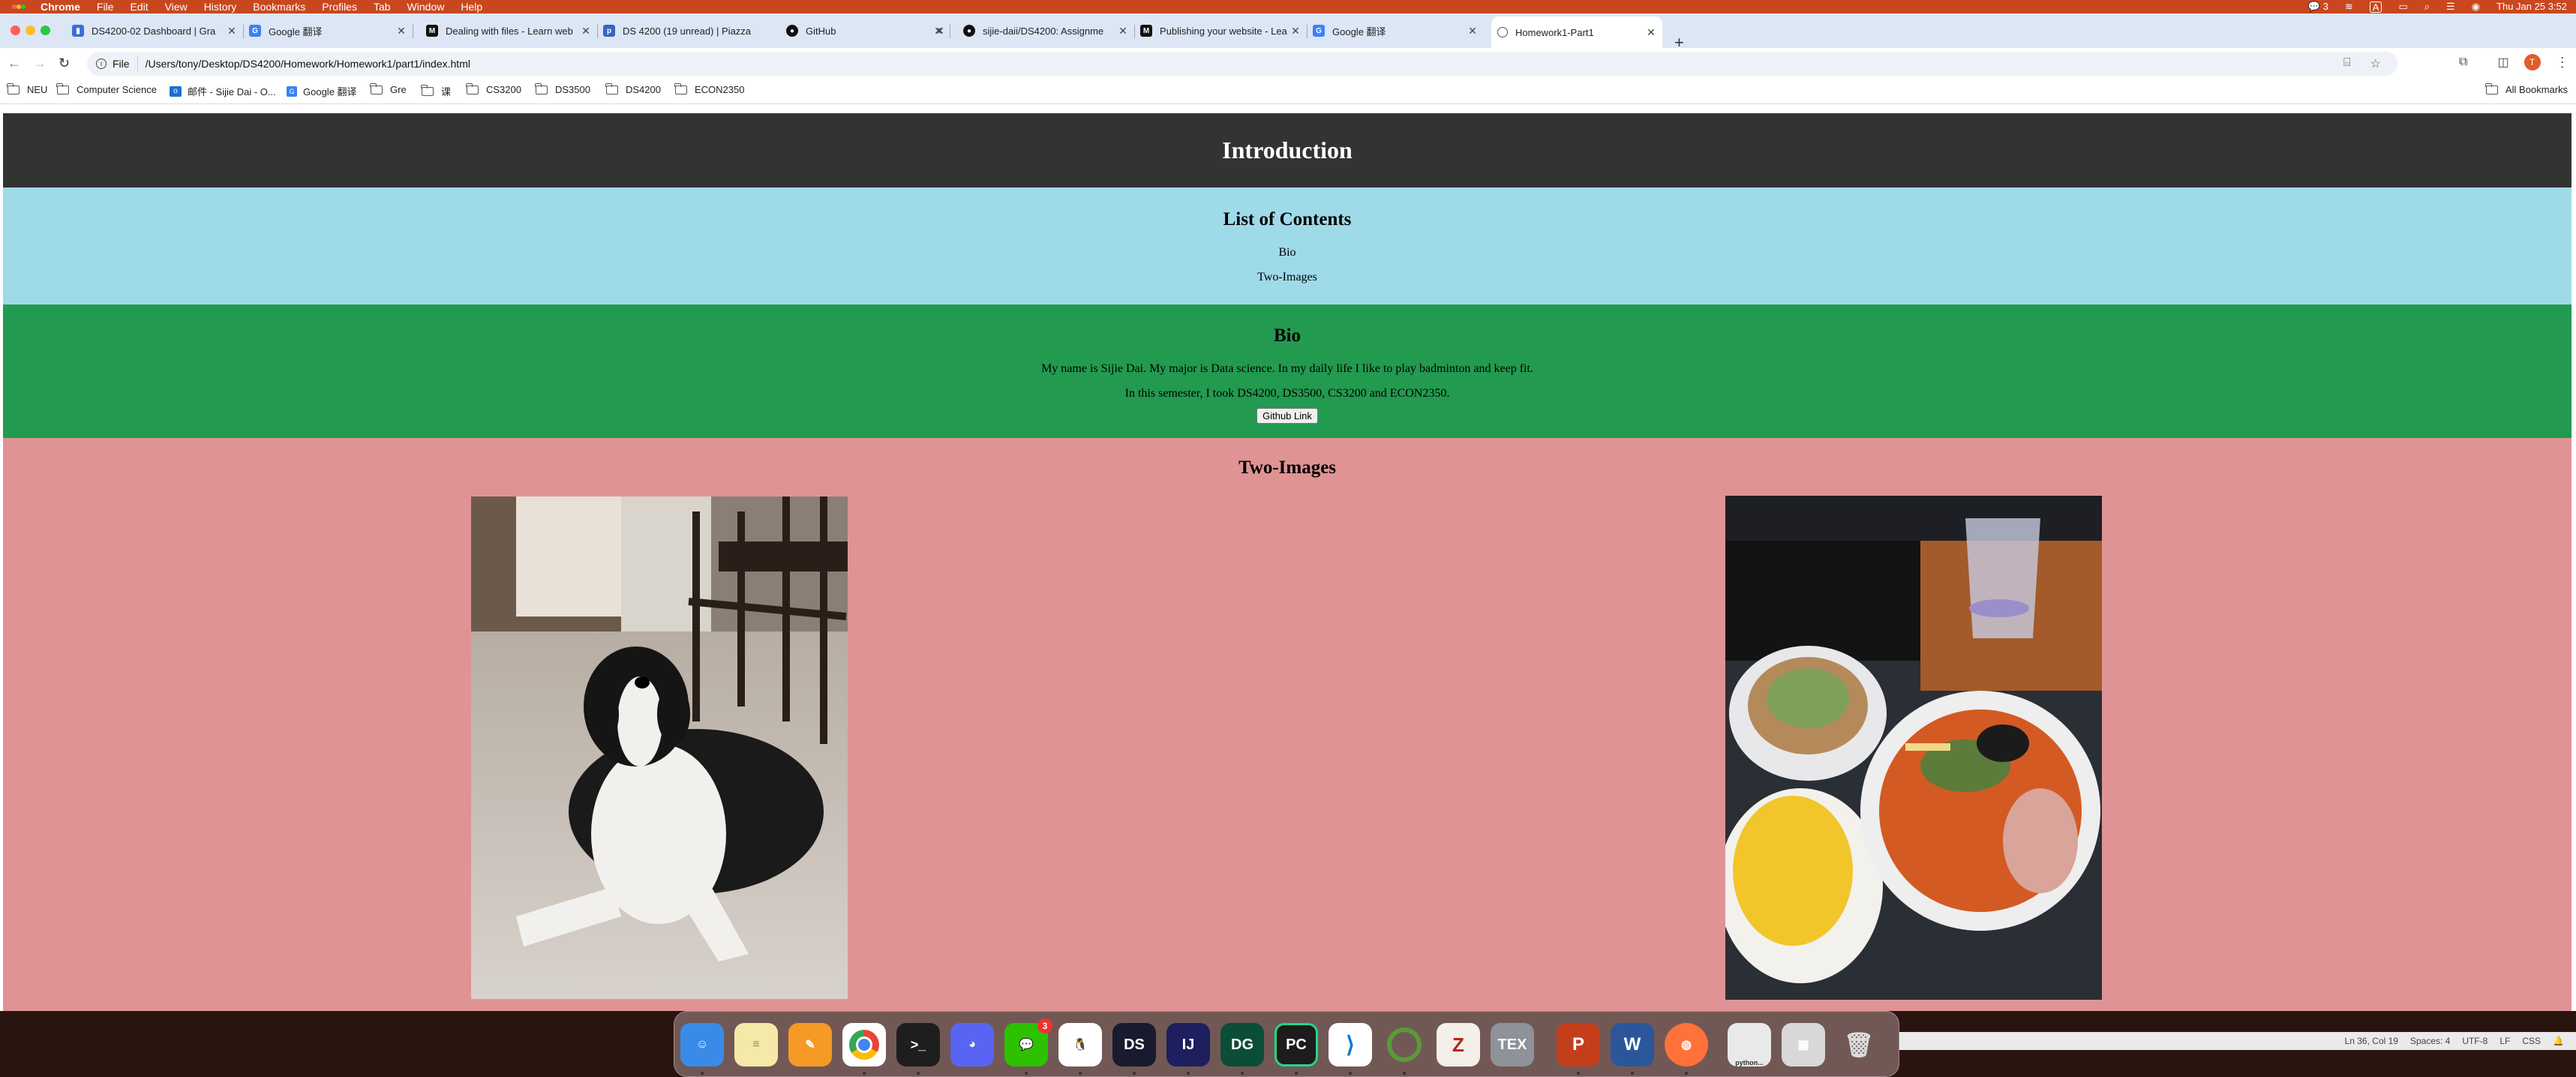 This screenshot has width=2576, height=1077. Describe the element at coordinates (2375, 63) in the screenshot. I see `bookmark-star-icon: ☆` at that location.